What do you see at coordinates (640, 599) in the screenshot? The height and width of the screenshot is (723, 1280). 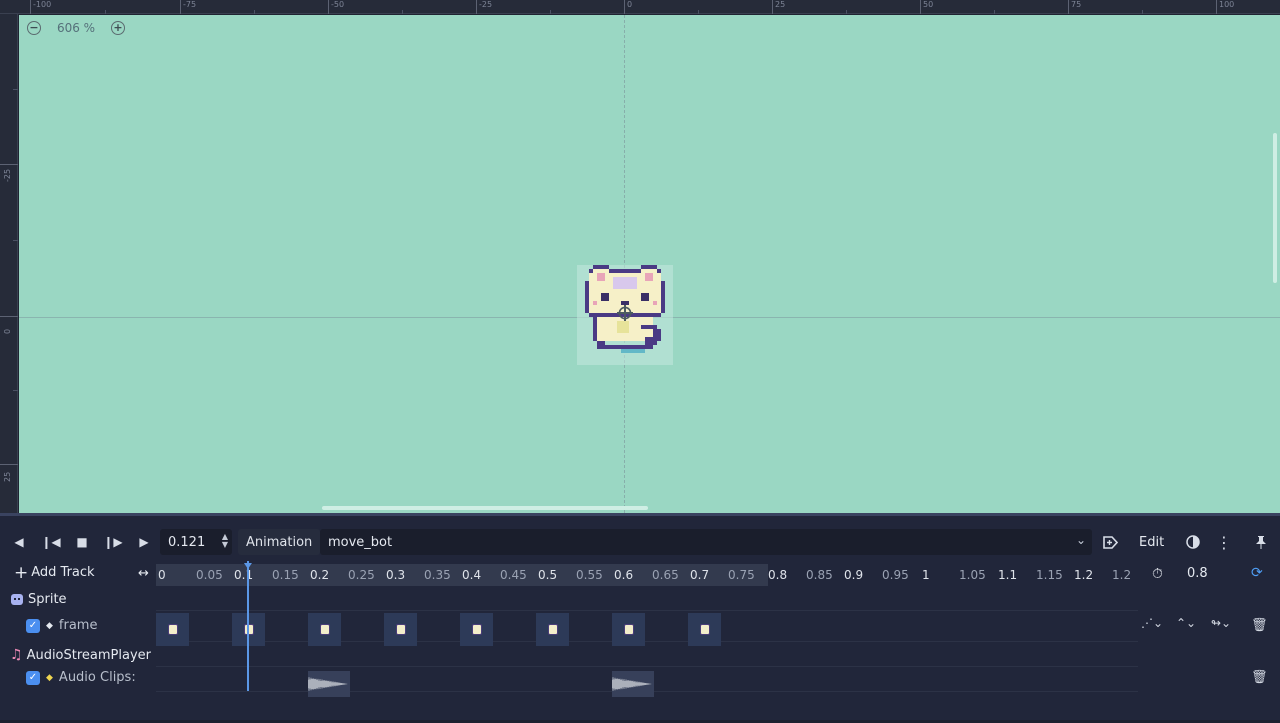 I see `sprite-group-header: Sprite` at bounding box center [640, 599].